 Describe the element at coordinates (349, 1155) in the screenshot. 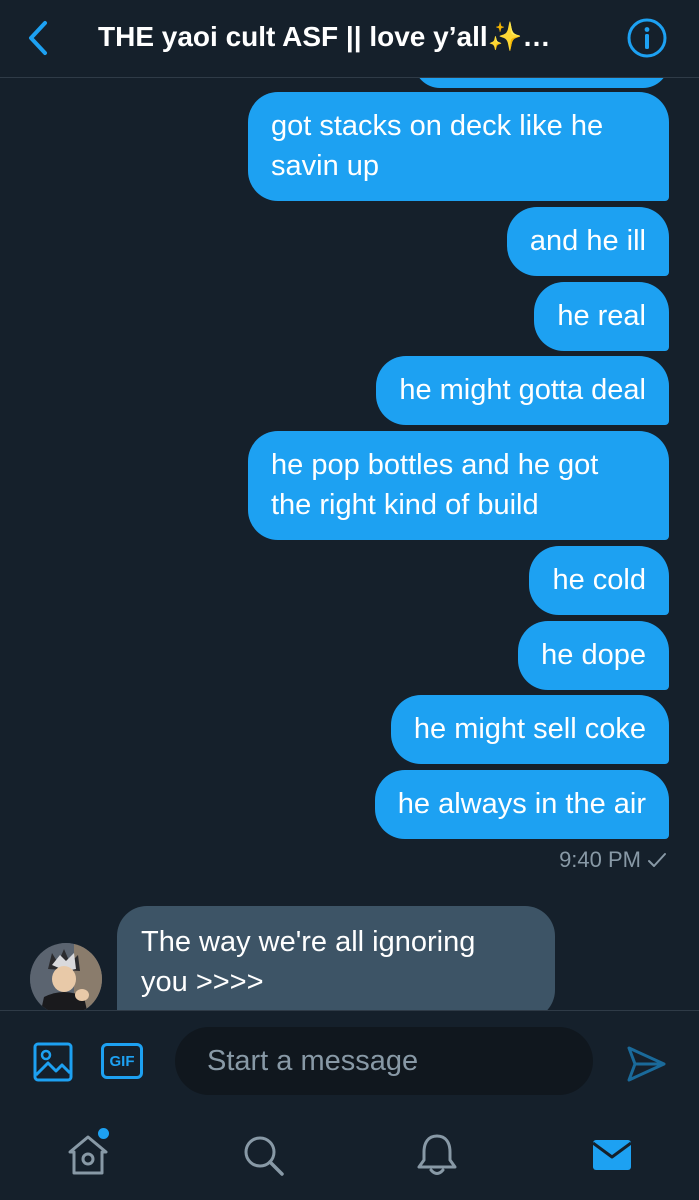

I see `bottom-tab-bar` at that location.